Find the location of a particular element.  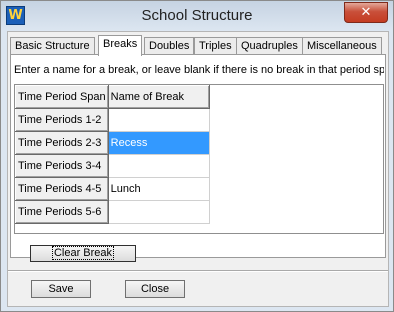

column-header-name: Name of Break is located at coordinates (158, 97).